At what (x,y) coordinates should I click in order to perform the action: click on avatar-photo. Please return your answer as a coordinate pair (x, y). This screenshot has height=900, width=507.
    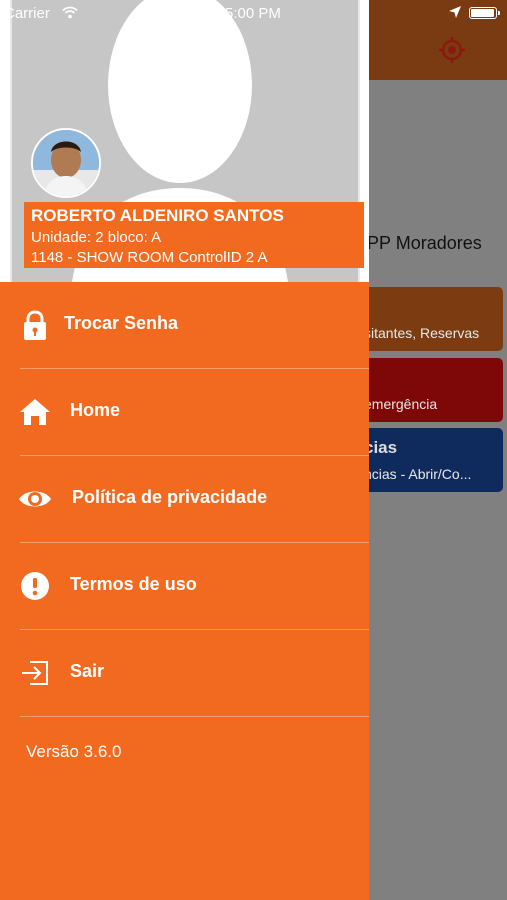
    Looking at the image, I should click on (66, 163).